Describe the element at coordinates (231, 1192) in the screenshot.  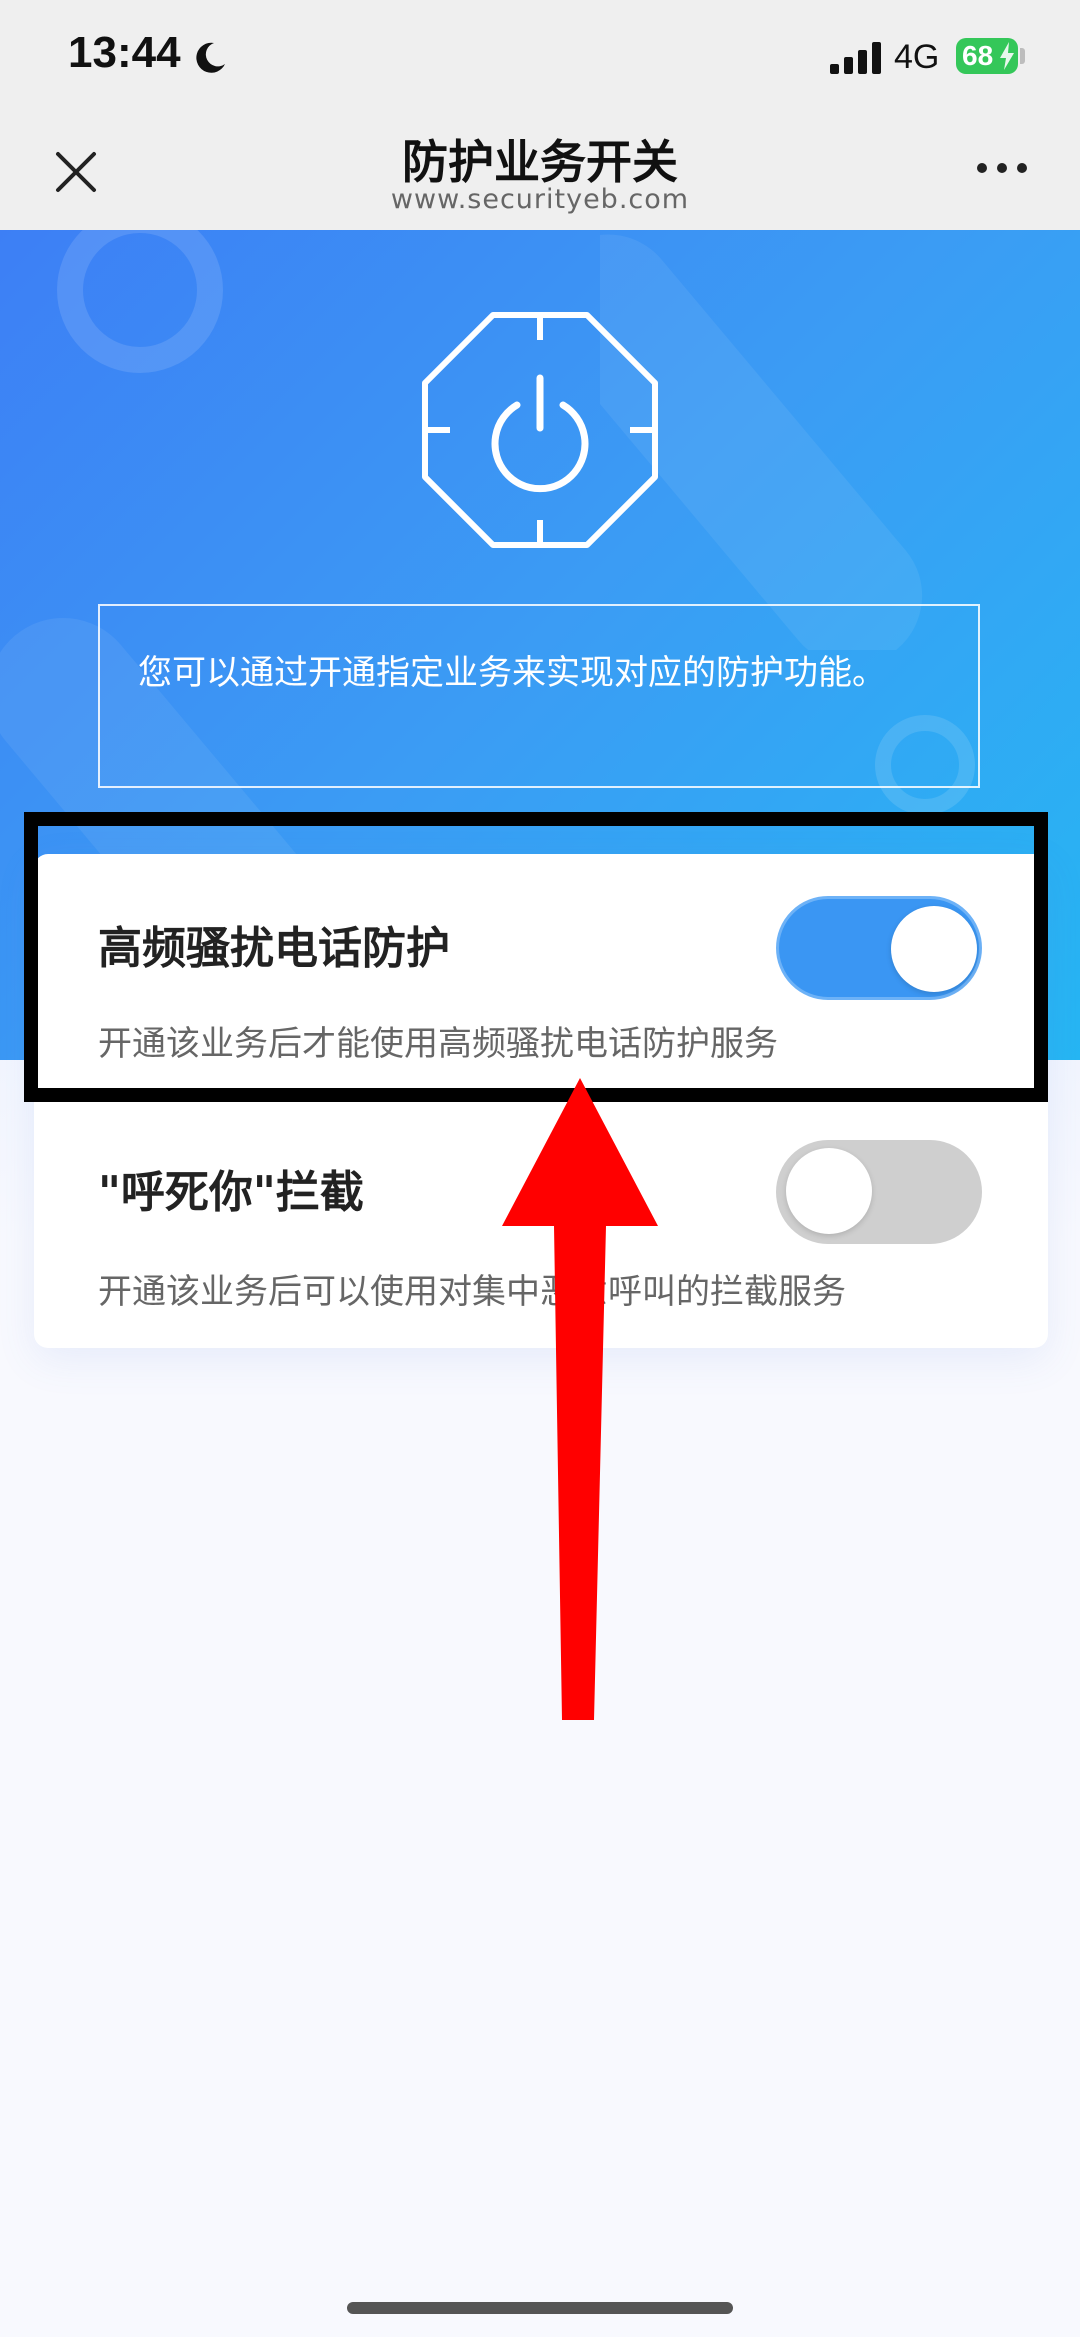
I see `service-title: "呼死你"拦截` at that location.